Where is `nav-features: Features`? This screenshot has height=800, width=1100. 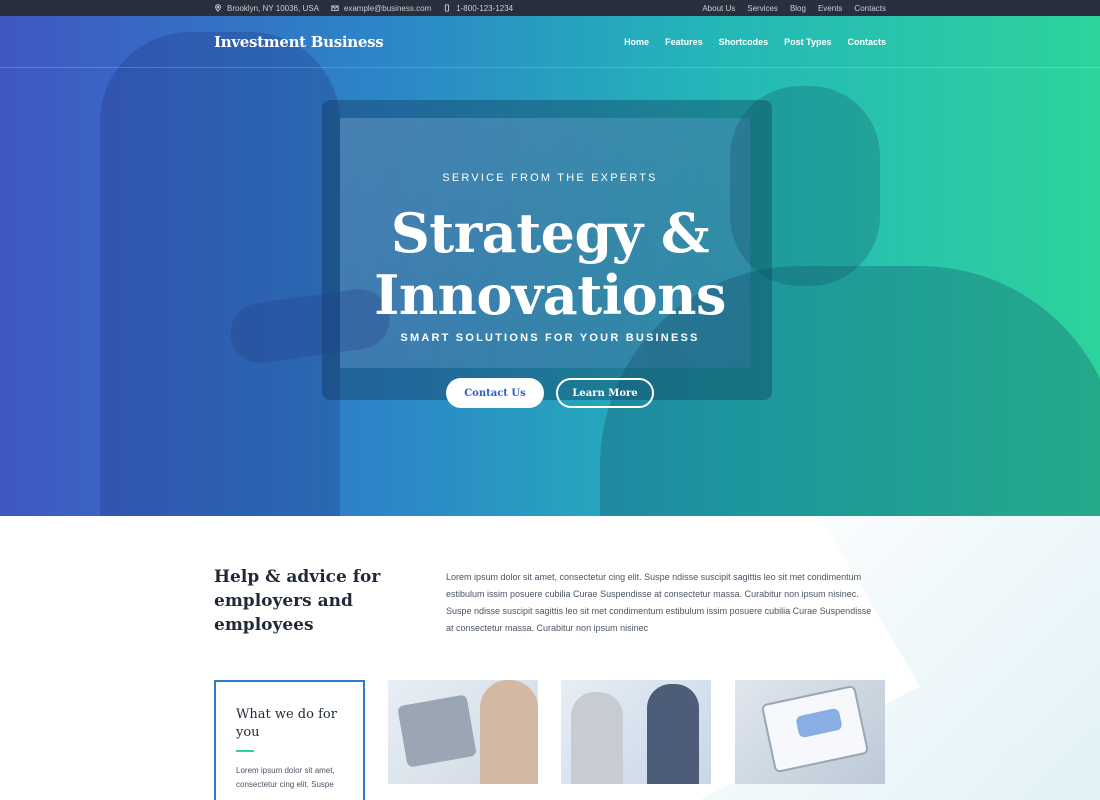 nav-features: Features is located at coordinates (684, 42).